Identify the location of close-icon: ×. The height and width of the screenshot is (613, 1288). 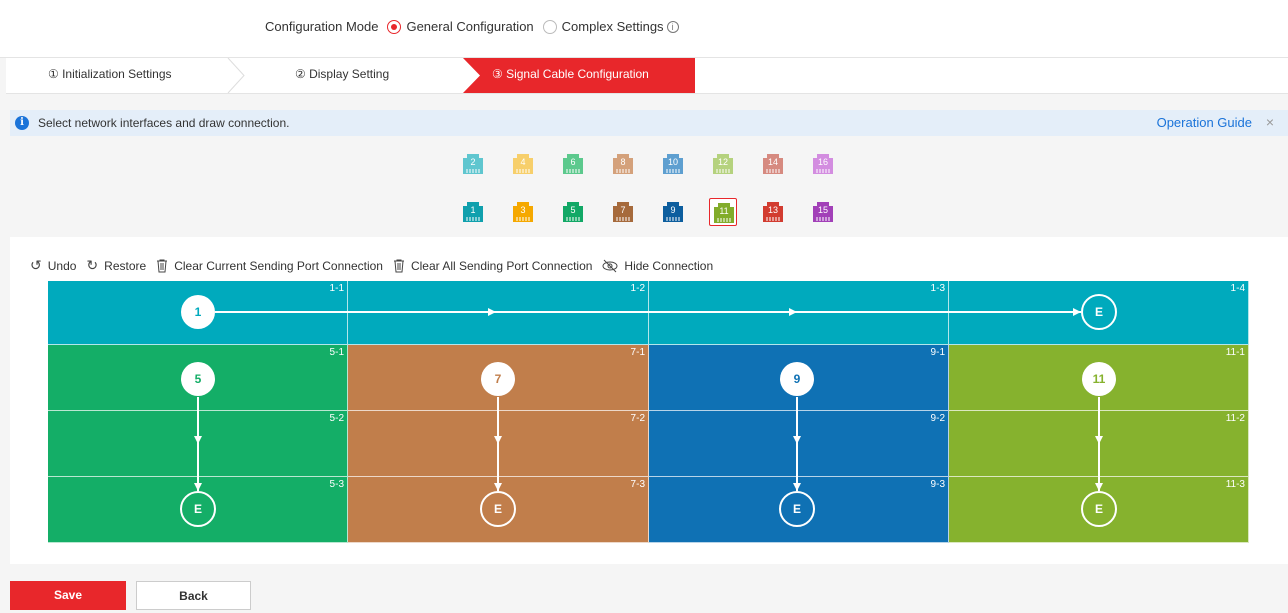
(1270, 122).